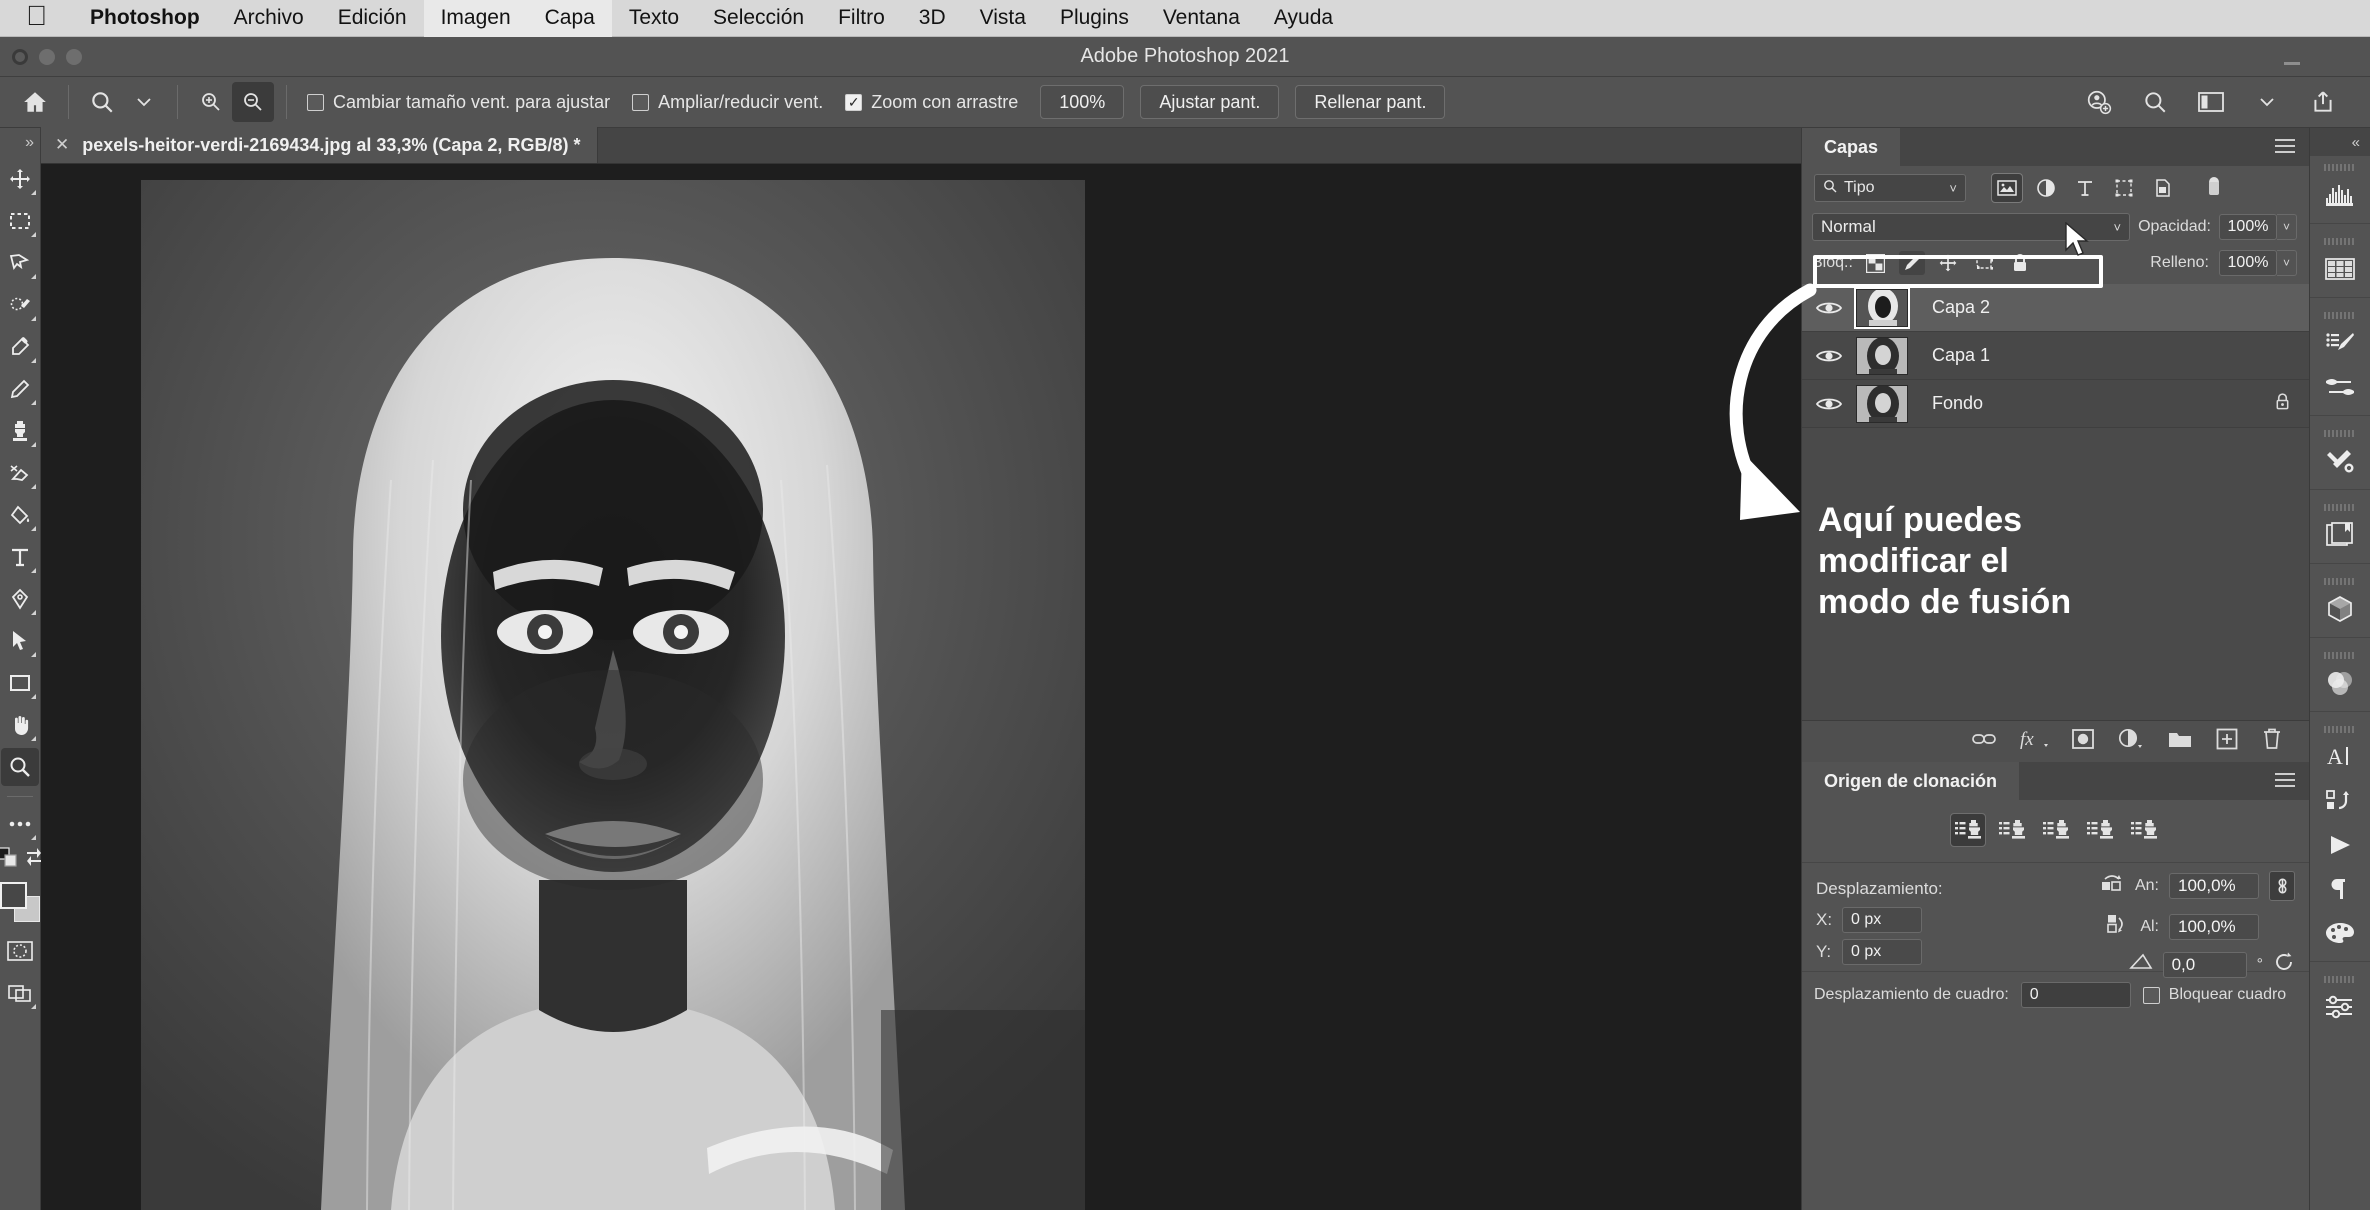 This screenshot has width=2370, height=1210. Describe the element at coordinates (2214, 188) in the screenshot. I see `filter-toggle-icon` at that location.